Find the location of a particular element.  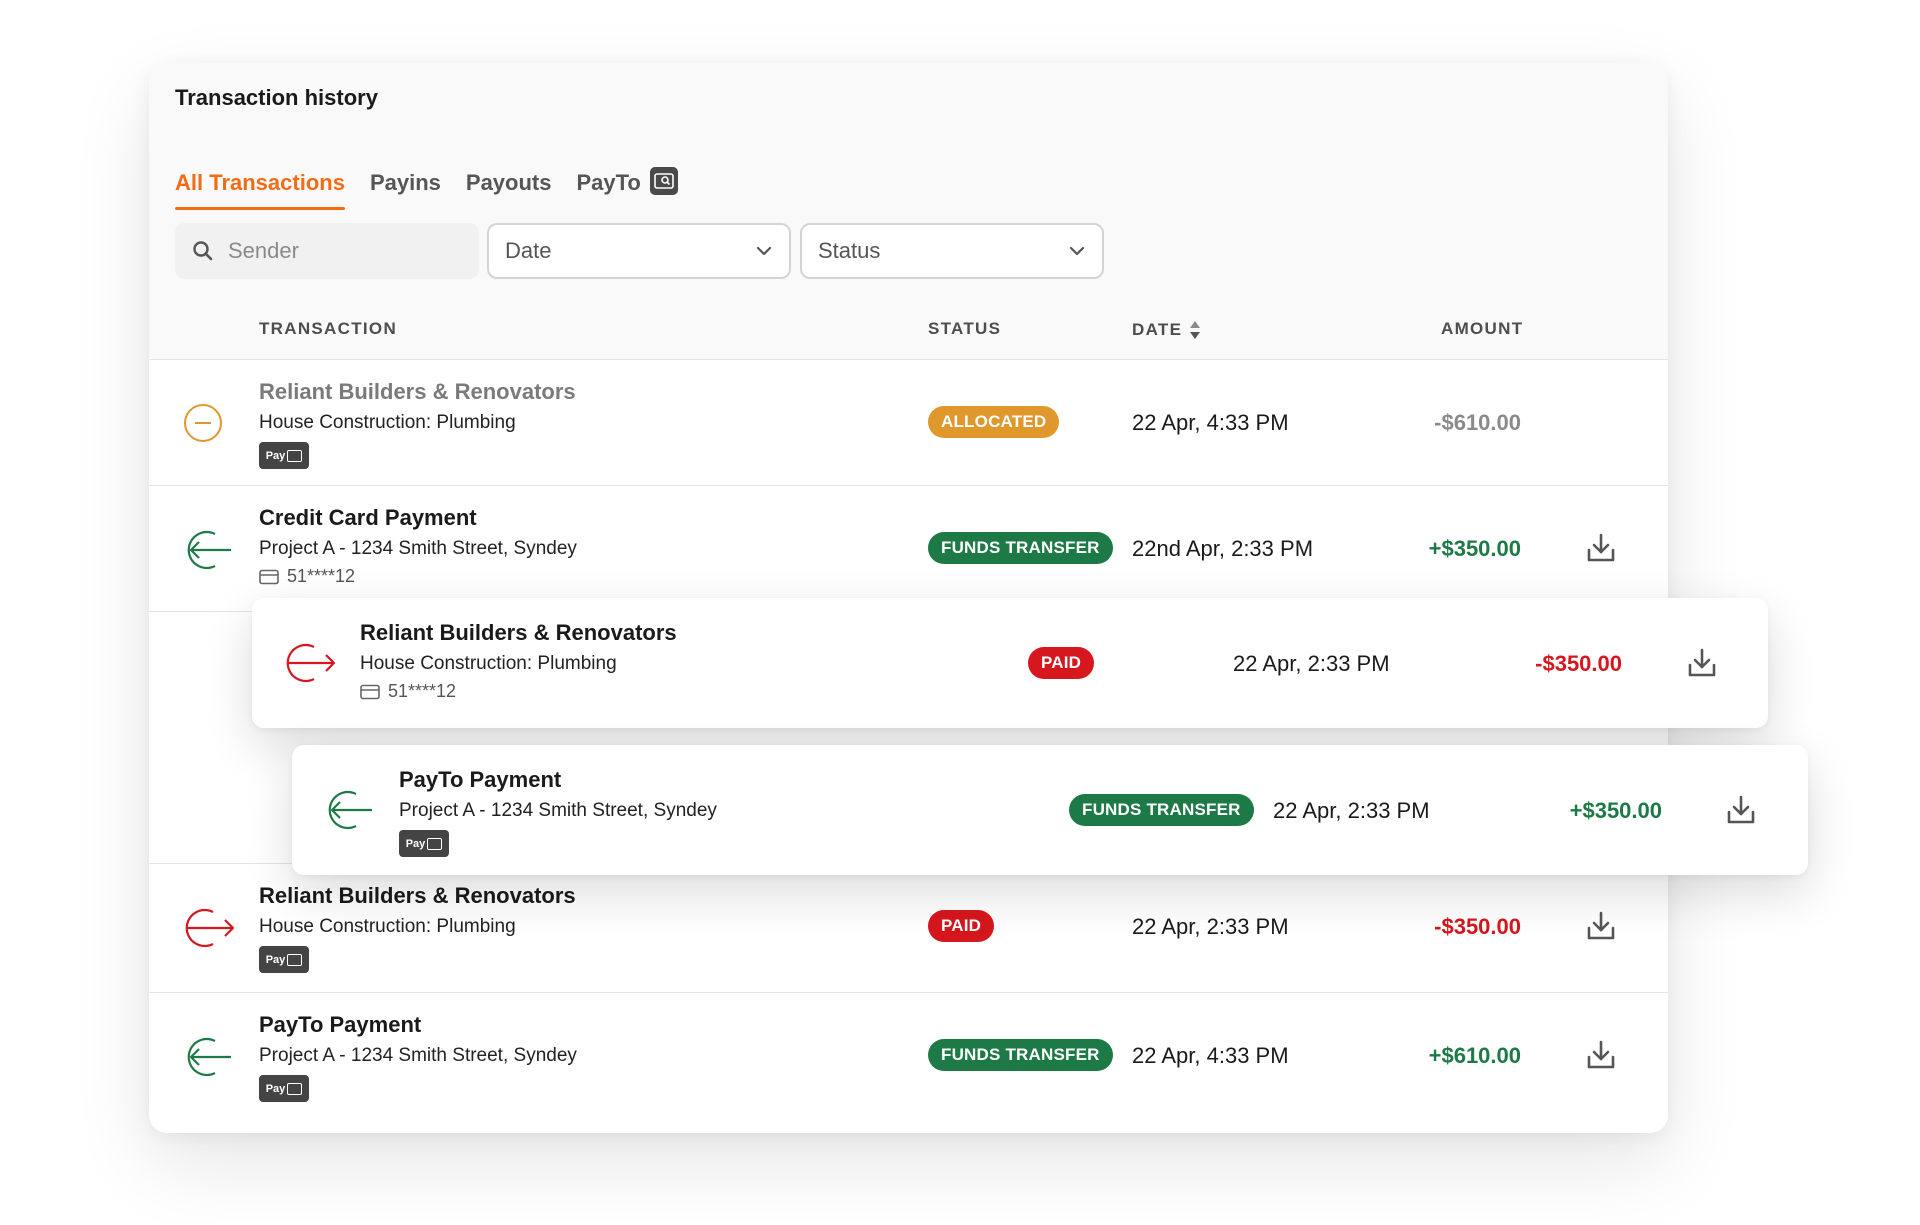

column-header-transaction: TRANSACTION is located at coordinates (328, 328).